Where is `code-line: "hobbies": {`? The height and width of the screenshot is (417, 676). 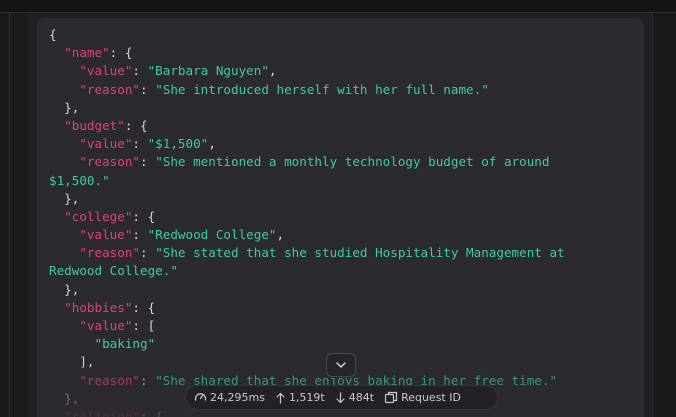
code-line: "hobbies": { is located at coordinates (339, 308).